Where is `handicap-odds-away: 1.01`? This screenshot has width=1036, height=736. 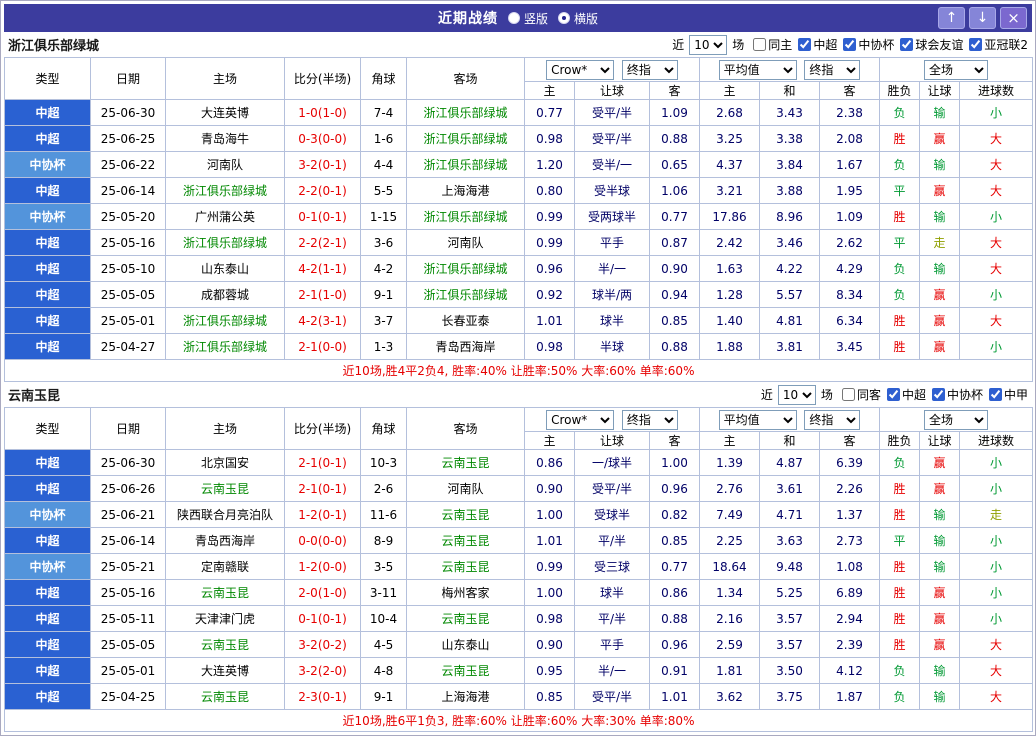 handicap-odds-away: 1.01 is located at coordinates (674, 696).